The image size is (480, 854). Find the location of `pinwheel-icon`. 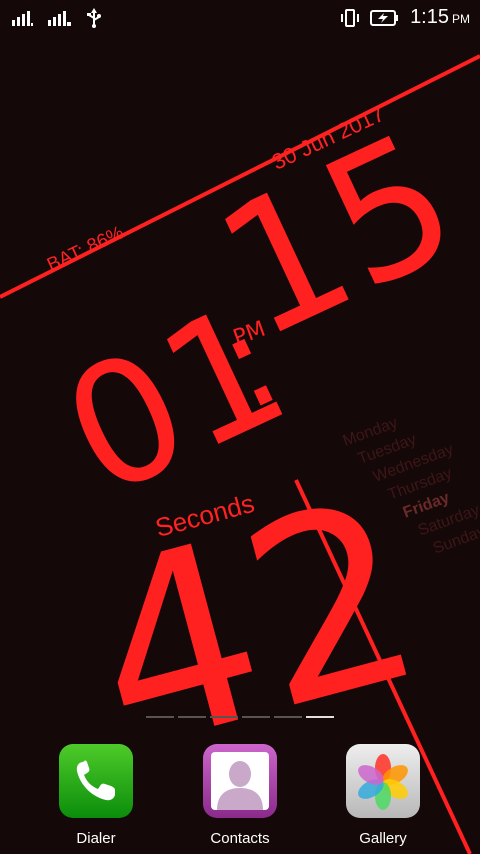

pinwheel-icon is located at coordinates (383, 781).